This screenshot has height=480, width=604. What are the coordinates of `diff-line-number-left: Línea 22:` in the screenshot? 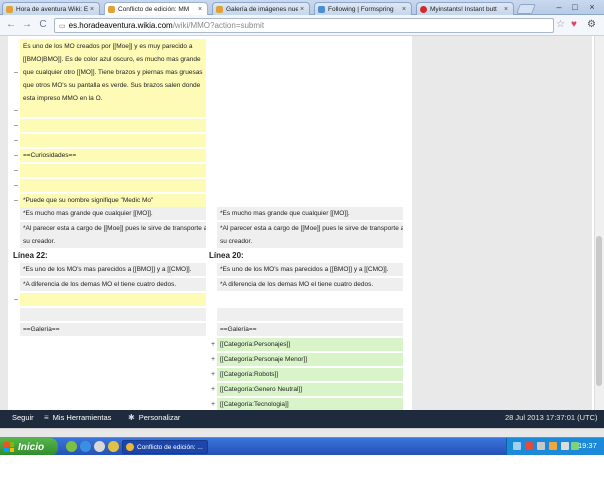 It's located at (30, 255).